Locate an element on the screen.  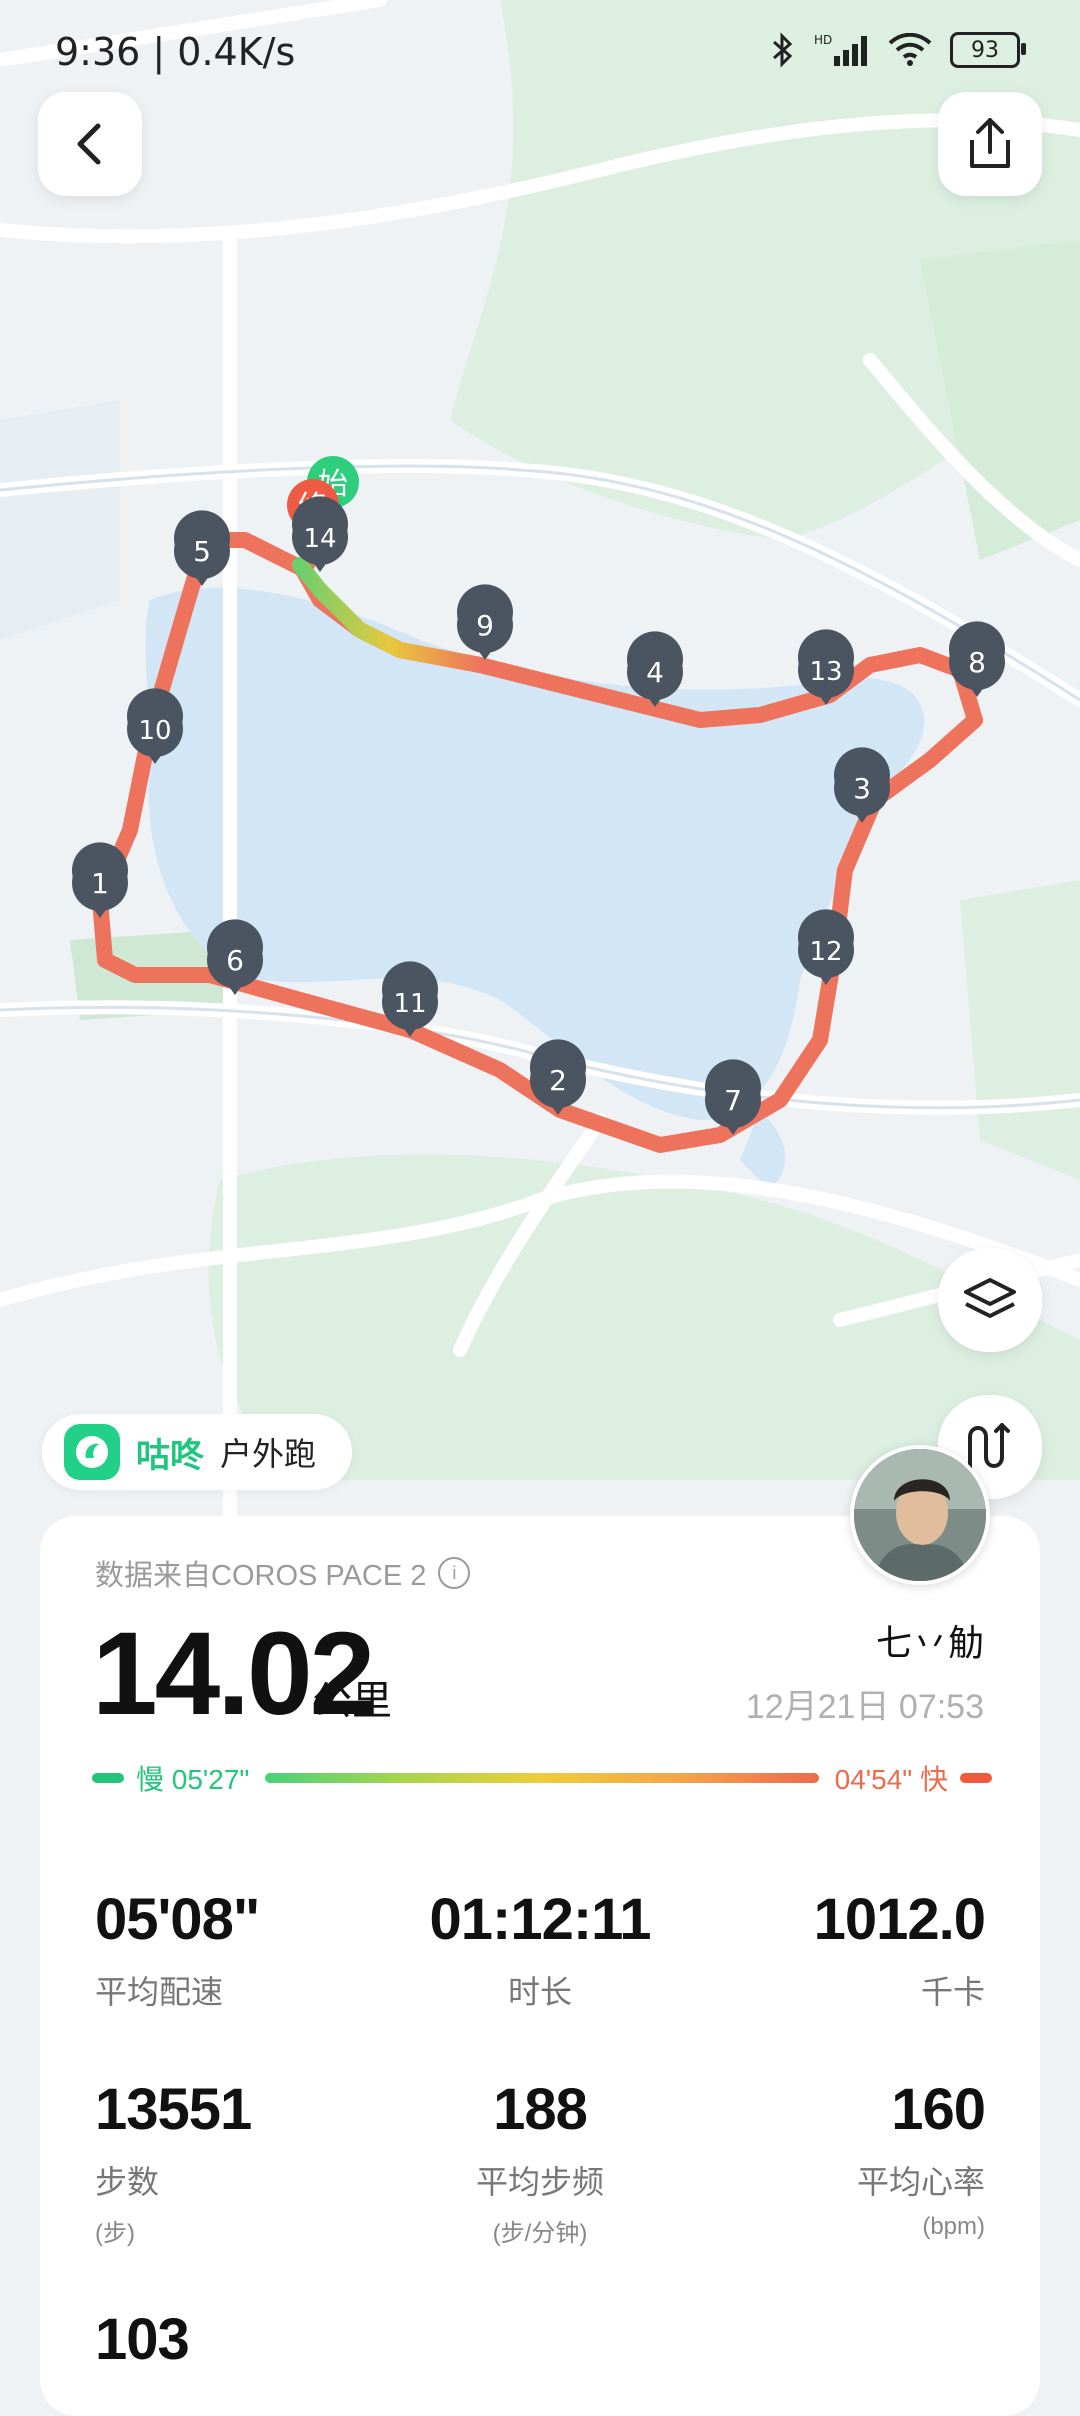
status-icons: HD 93 is located at coordinates (898, 50).